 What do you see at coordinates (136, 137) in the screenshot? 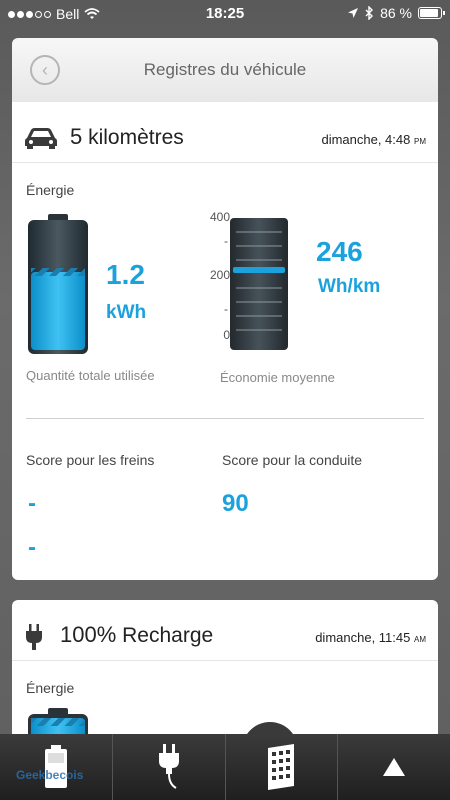
I see `trip-distance-unit: kilomètres` at bounding box center [136, 137].